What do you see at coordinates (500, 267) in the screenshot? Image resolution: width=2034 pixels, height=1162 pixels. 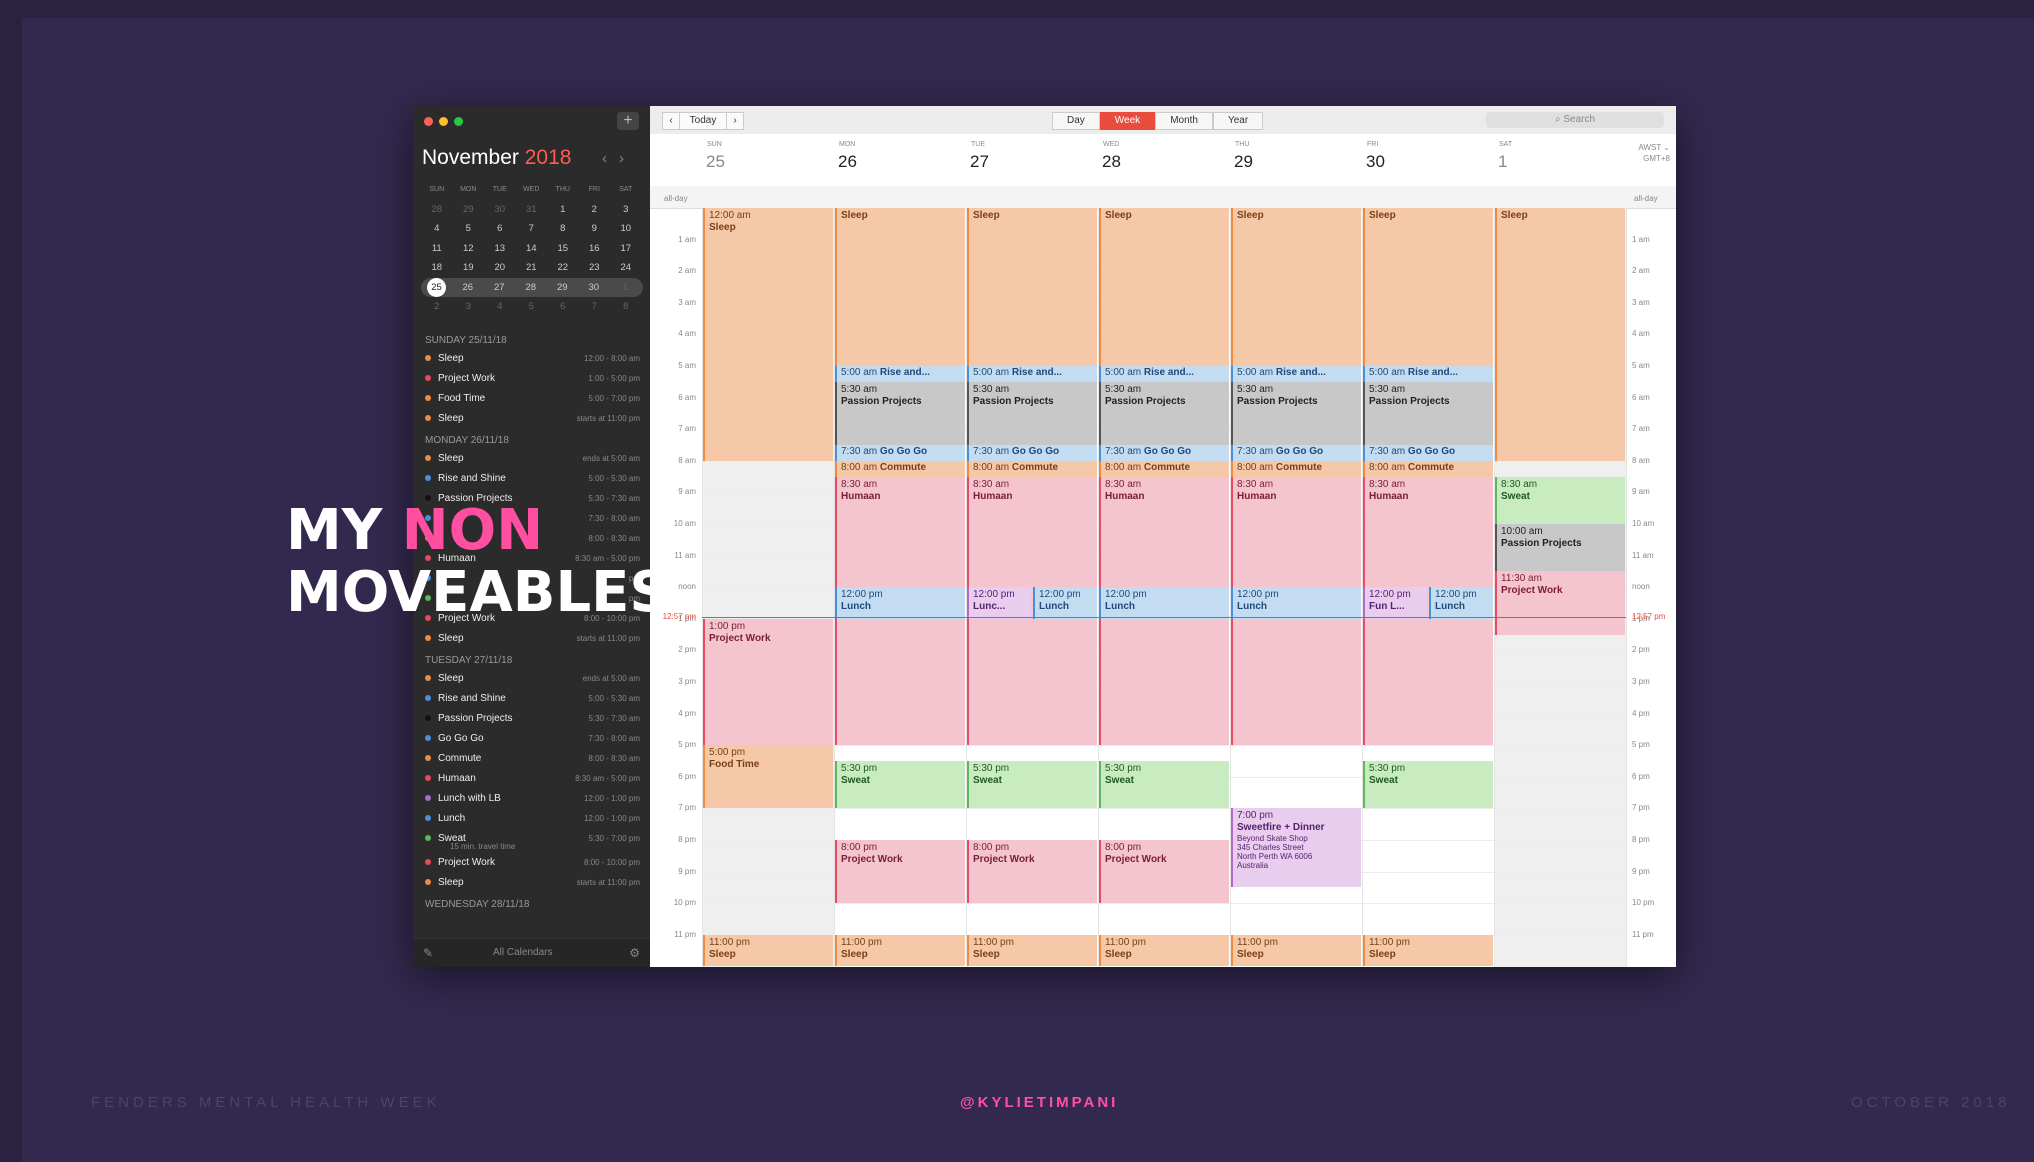 I see `mini-day: 20` at bounding box center [500, 267].